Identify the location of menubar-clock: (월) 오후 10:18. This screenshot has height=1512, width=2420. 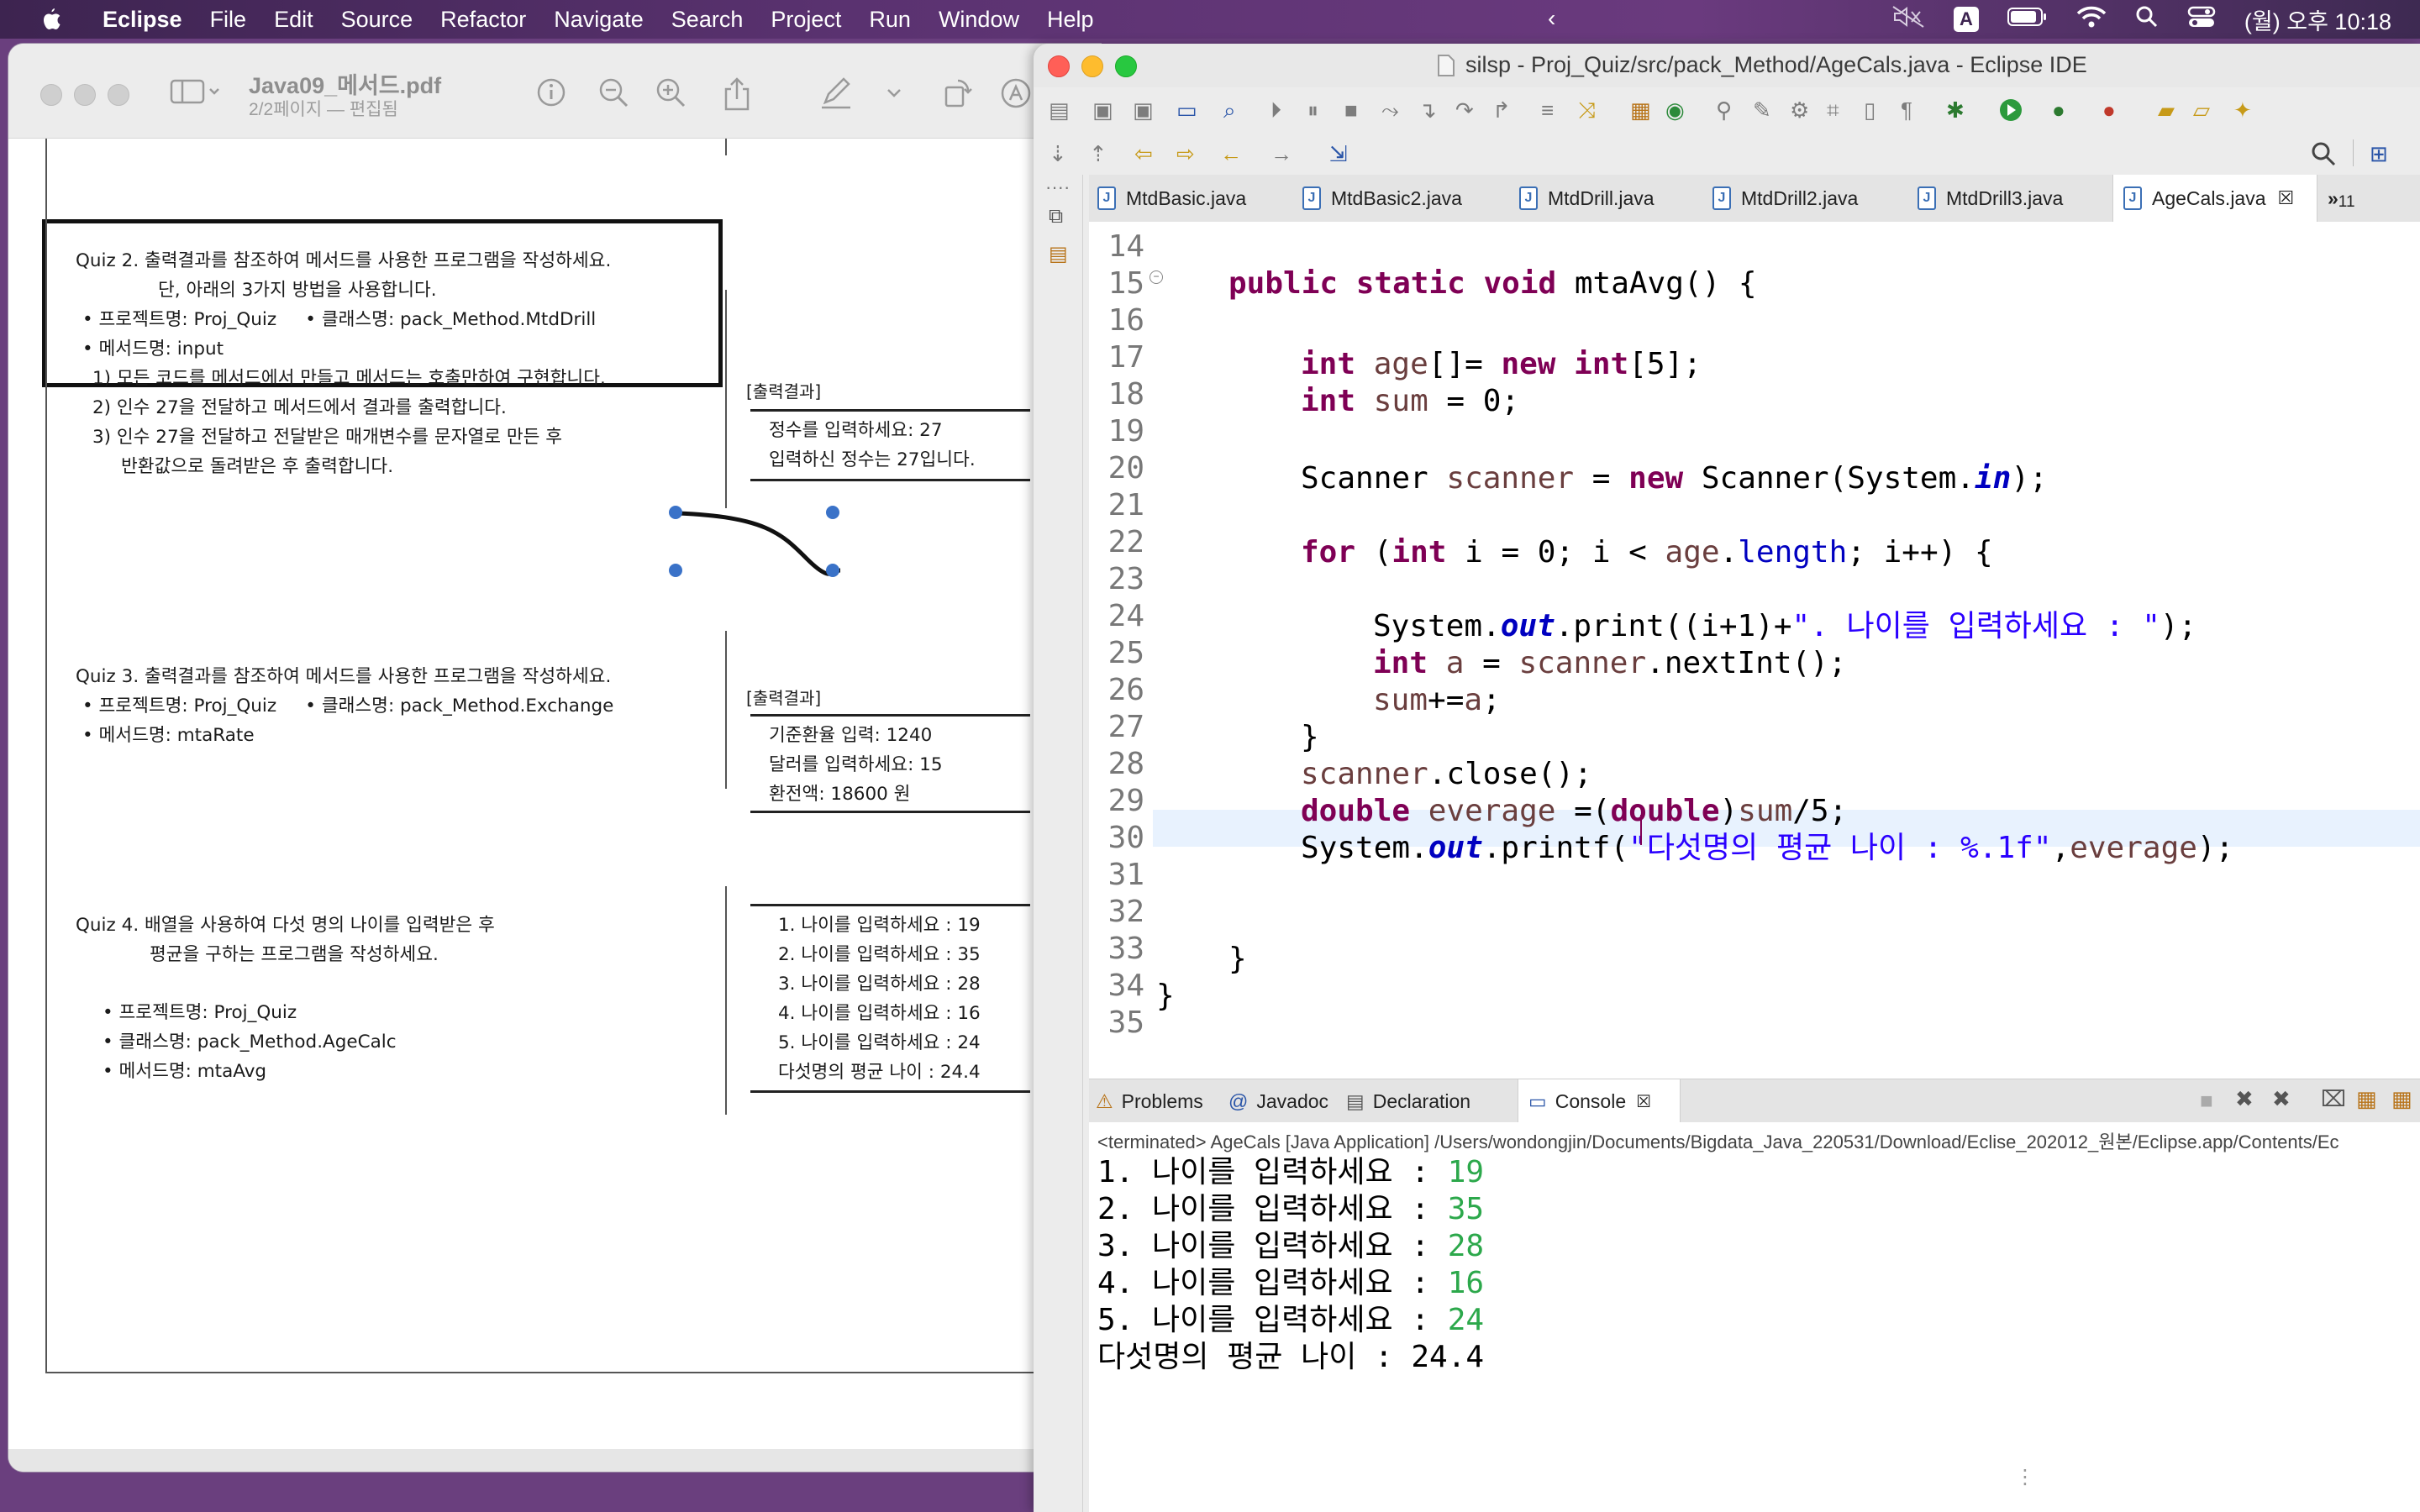
(2317, 19).